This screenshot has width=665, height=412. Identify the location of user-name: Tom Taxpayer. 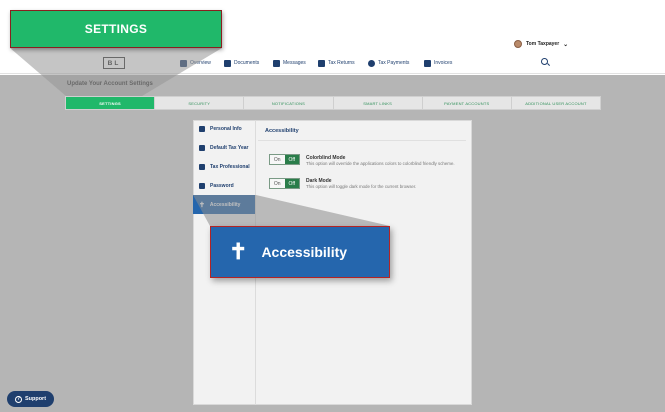
(543, 44).